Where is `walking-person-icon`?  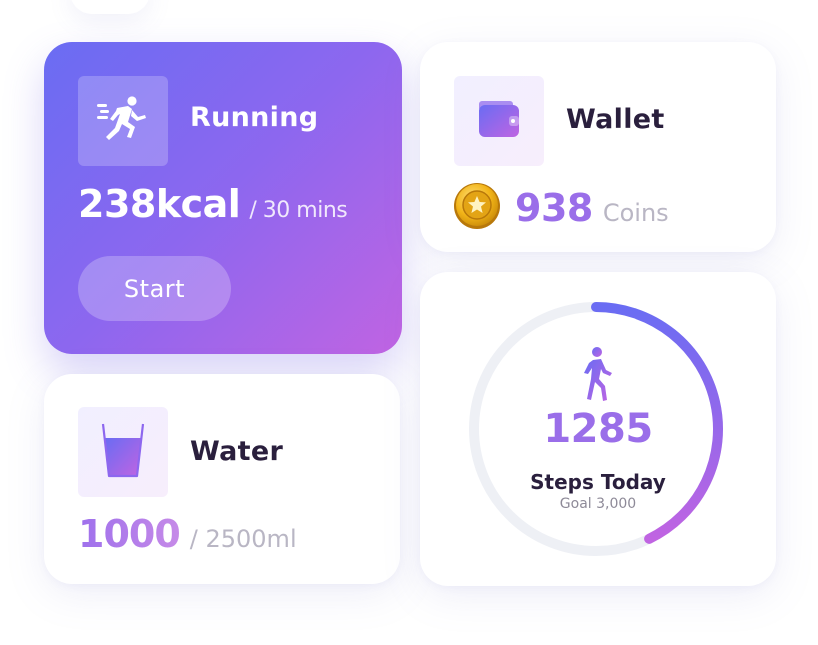
walking-person-icon is located at coordinates (596, 376).